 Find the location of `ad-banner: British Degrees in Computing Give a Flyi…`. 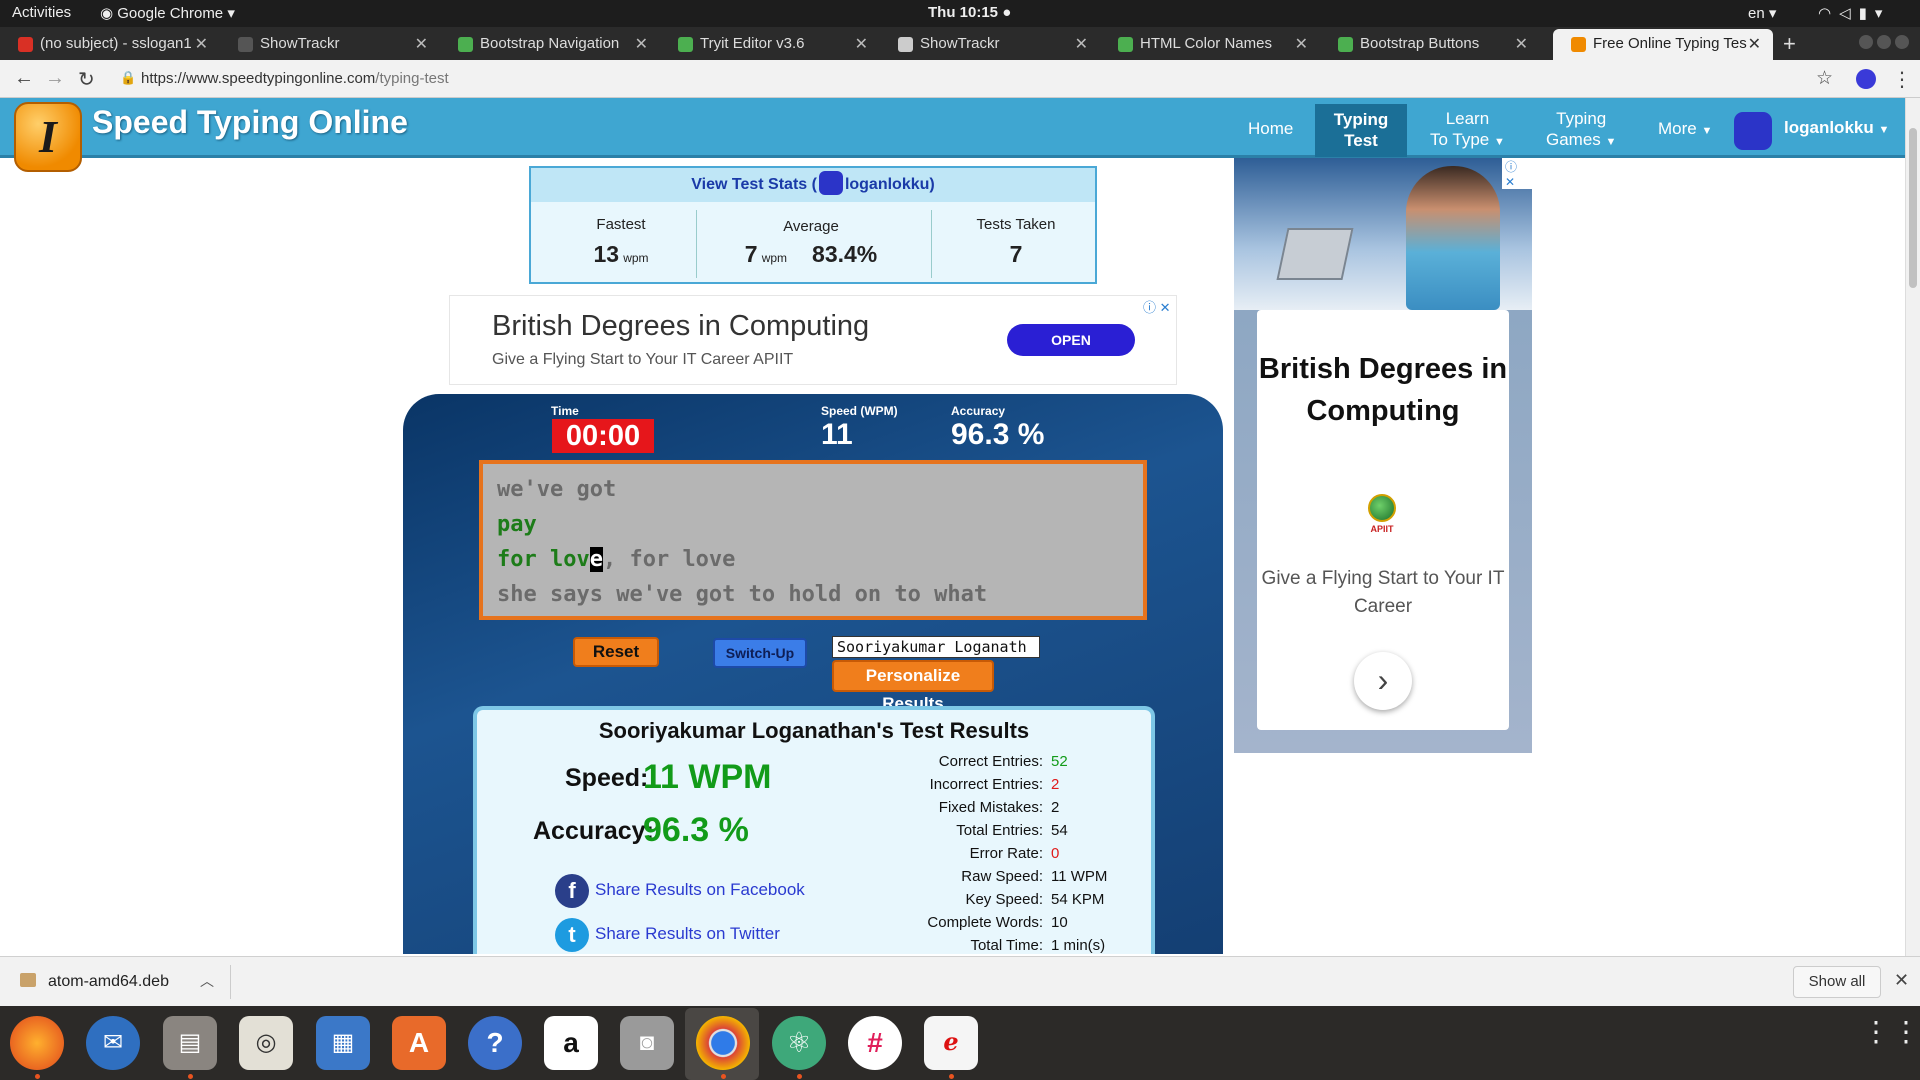

ad-banner: British Degrees in Computing Give a Flyi… is located at coordinates (813, 340).